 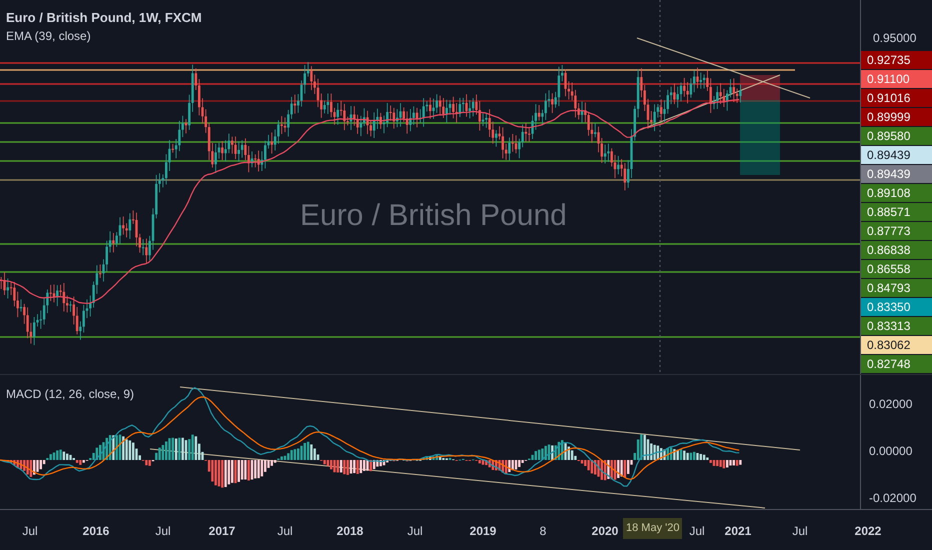 I want to click on price-label: 0.89580, so click(x=896, y=136).